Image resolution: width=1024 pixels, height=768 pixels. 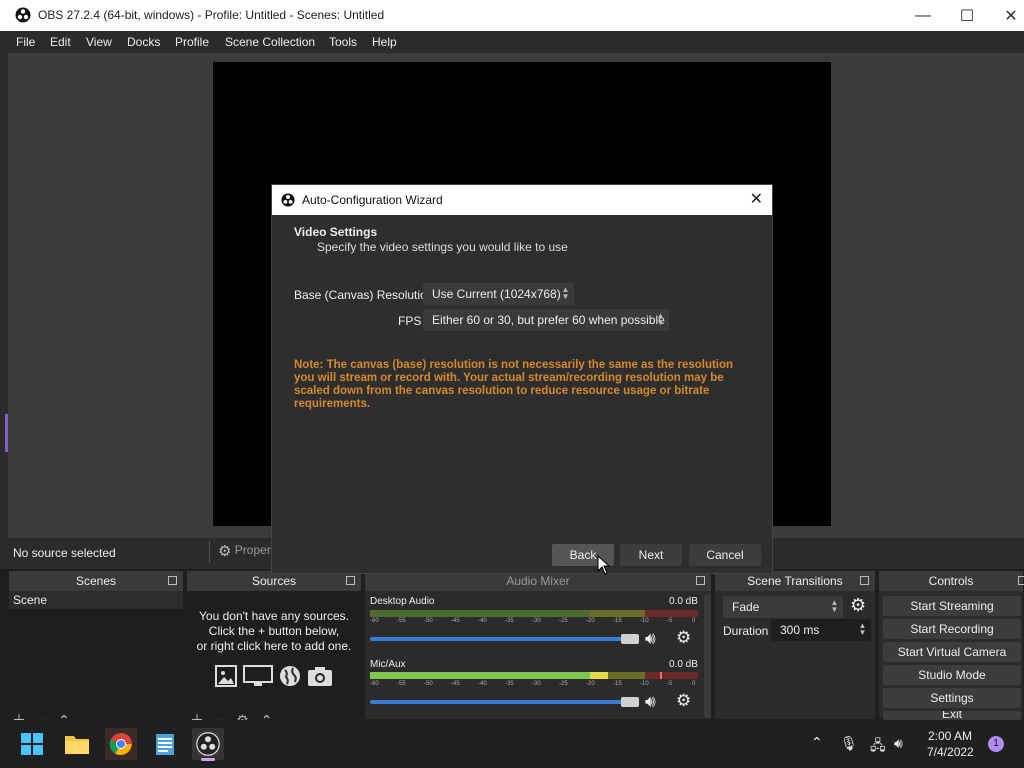 What do you see at coordinates (504, 702) in the screenshot?
I see `mic-aux-volume-slider` at bounding box center [504, 702].